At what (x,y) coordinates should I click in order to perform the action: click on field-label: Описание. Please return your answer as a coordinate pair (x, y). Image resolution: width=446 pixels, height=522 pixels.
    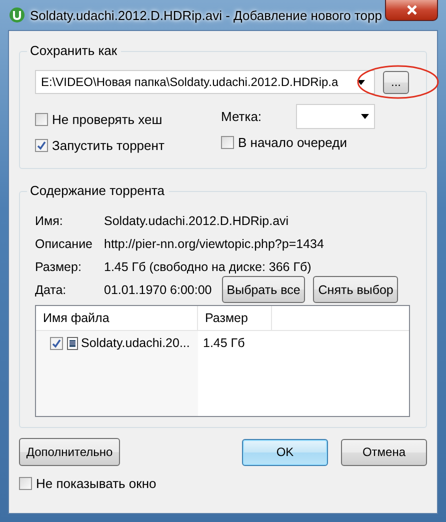
    Looking at the image, I should click on (64, 243).